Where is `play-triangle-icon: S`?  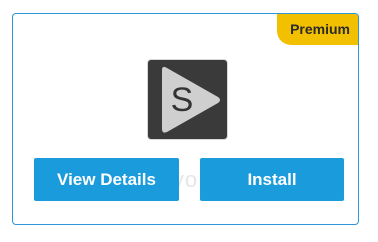
play-triangle-icon: S is located at coordinates (191, 99).